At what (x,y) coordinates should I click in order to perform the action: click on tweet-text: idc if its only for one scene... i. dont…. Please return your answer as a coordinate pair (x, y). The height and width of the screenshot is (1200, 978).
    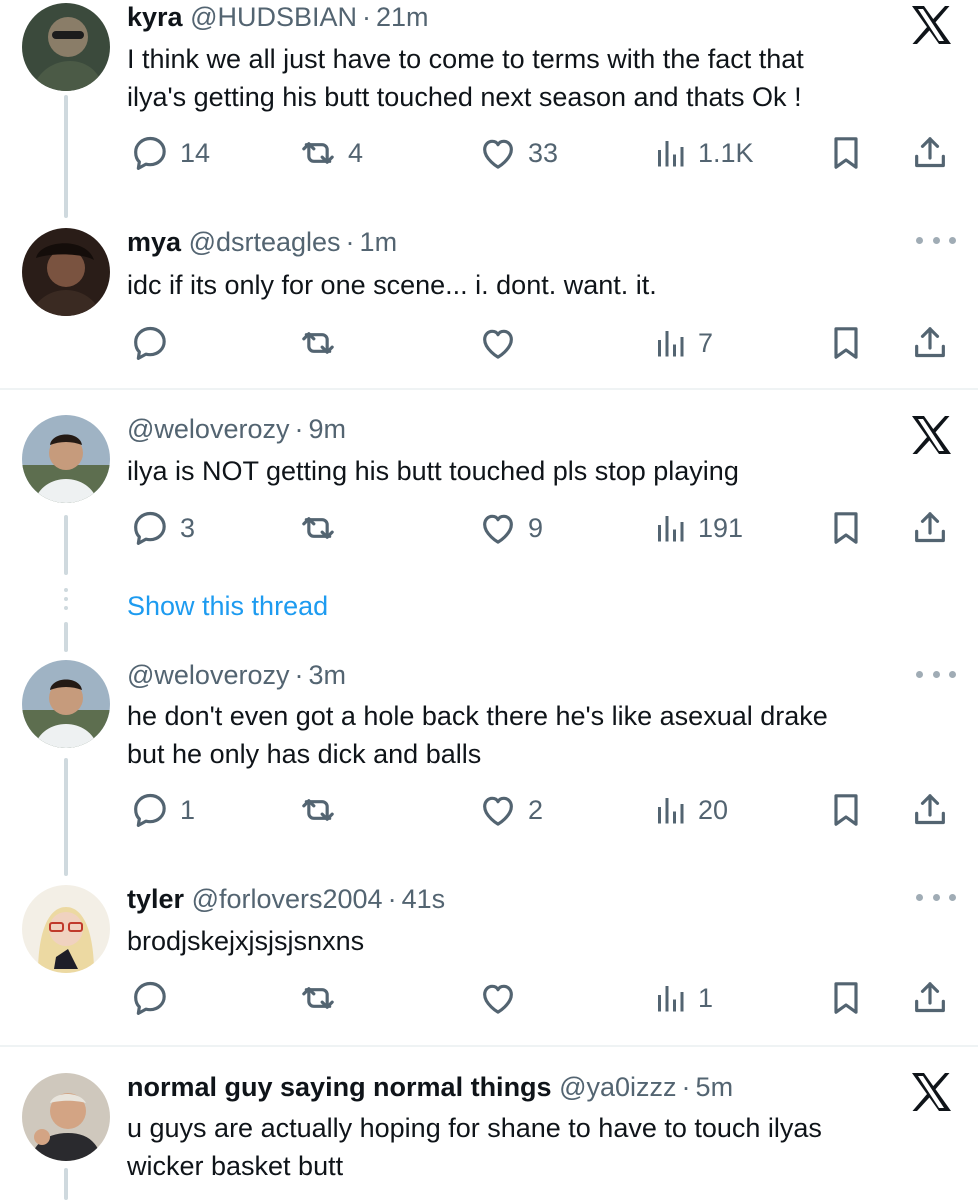
    Looking at the image, I should click on (537, 285).